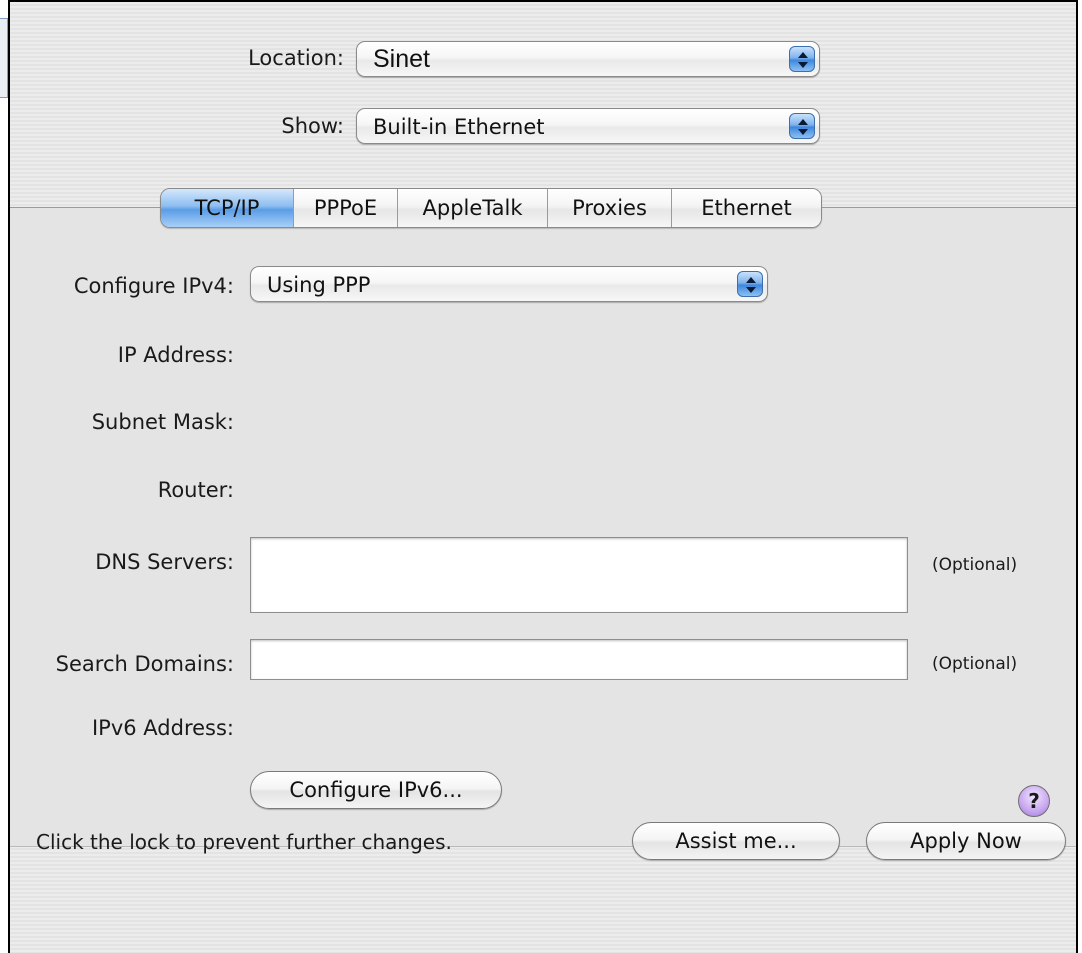 The image size is (1082, 953). What do you see at coordinates (472, 208) in the screenshot?
I see `tab-appletalk: AppleTalk` at bounding box center [472, 208].